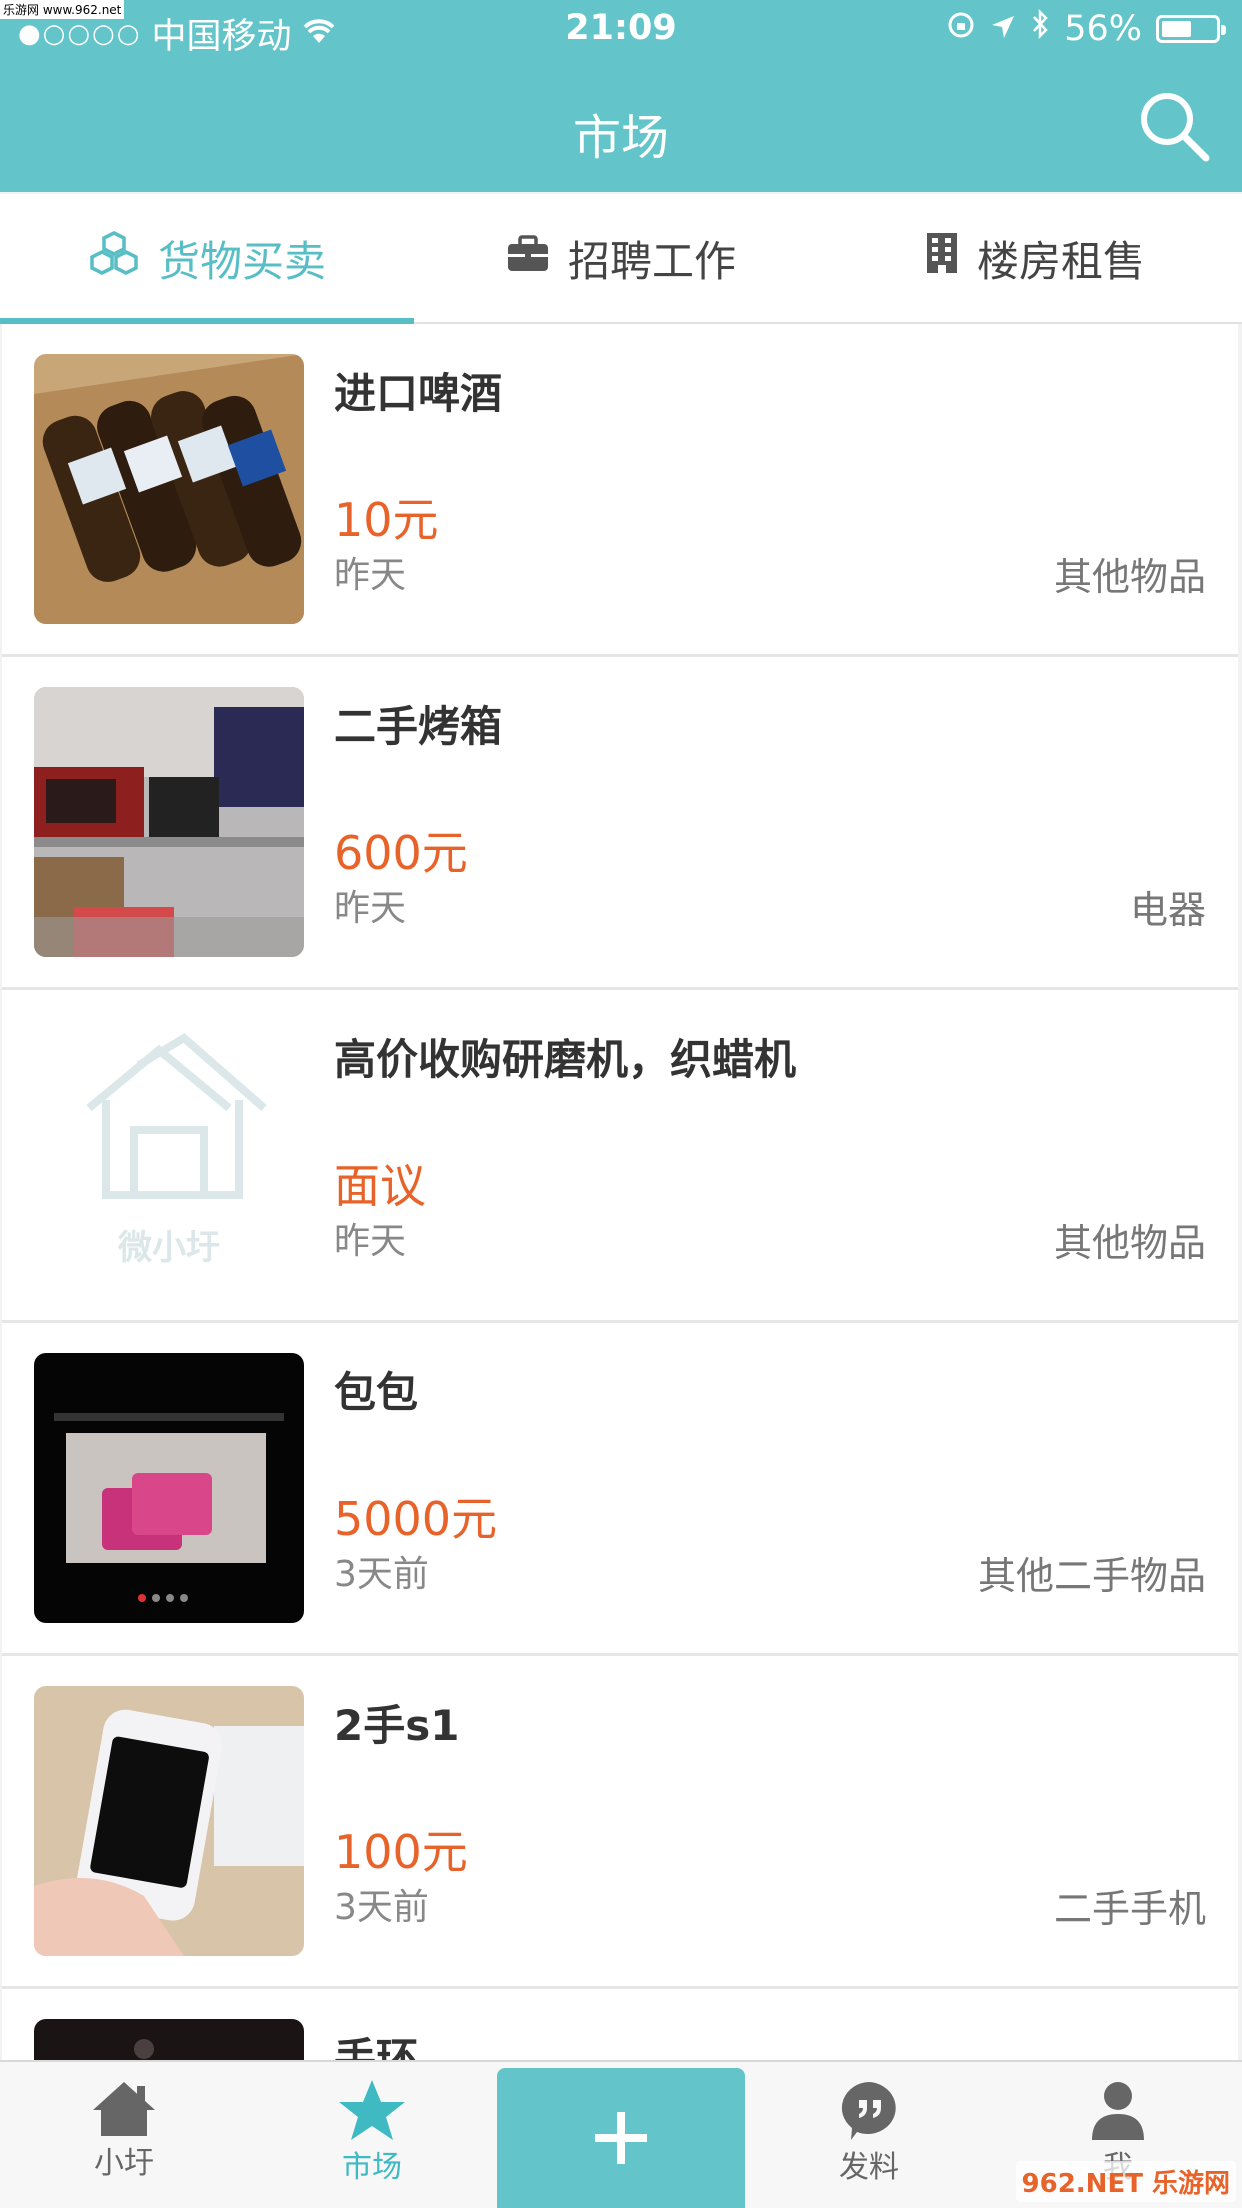  What do you see at coordinates (372, 2110) in the screenshot?
I see `star-icon` at bounding box center [372, 2110].